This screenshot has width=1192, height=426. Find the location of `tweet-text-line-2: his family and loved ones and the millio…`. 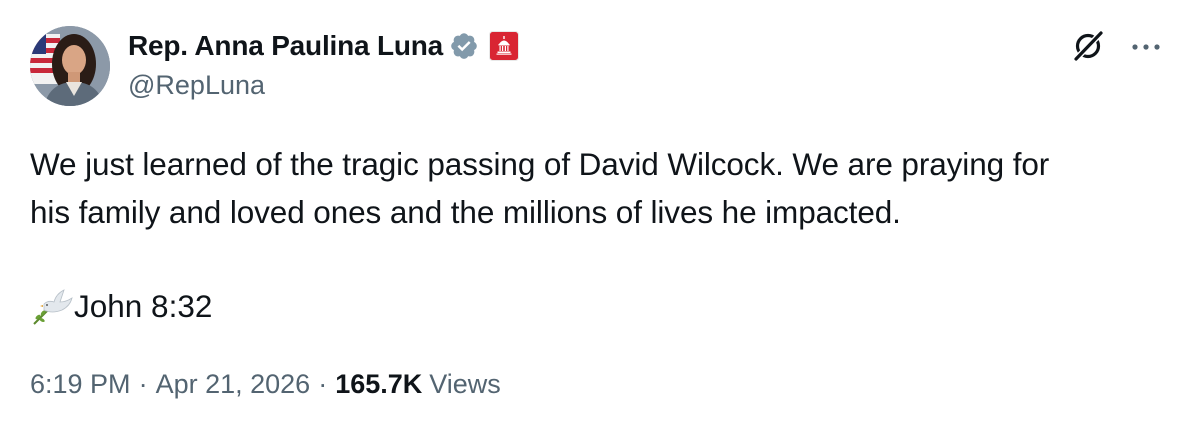

tweet-text-line-2: his family and loved ones and the millio… is located at coordinates (465, 212).